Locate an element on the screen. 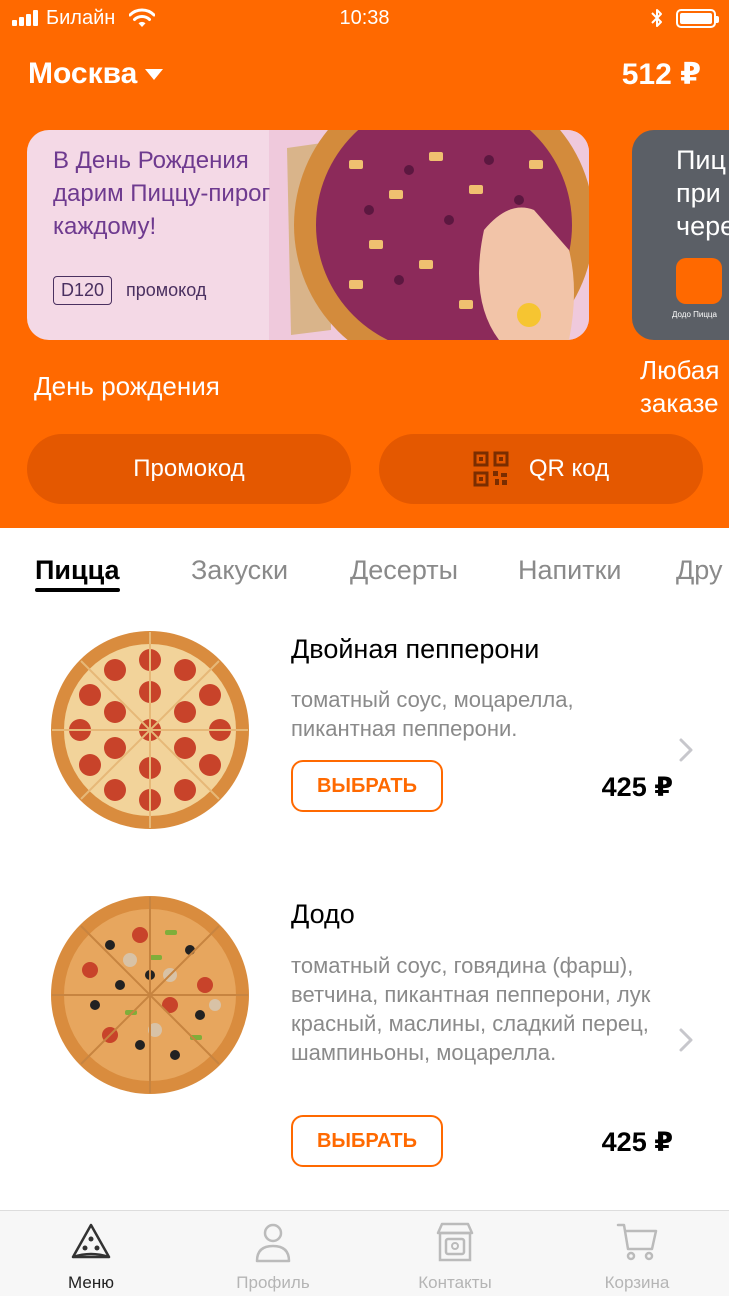 The image size is (729, 1296). pizza-slice-icon is located at coordinates (91, 1241).